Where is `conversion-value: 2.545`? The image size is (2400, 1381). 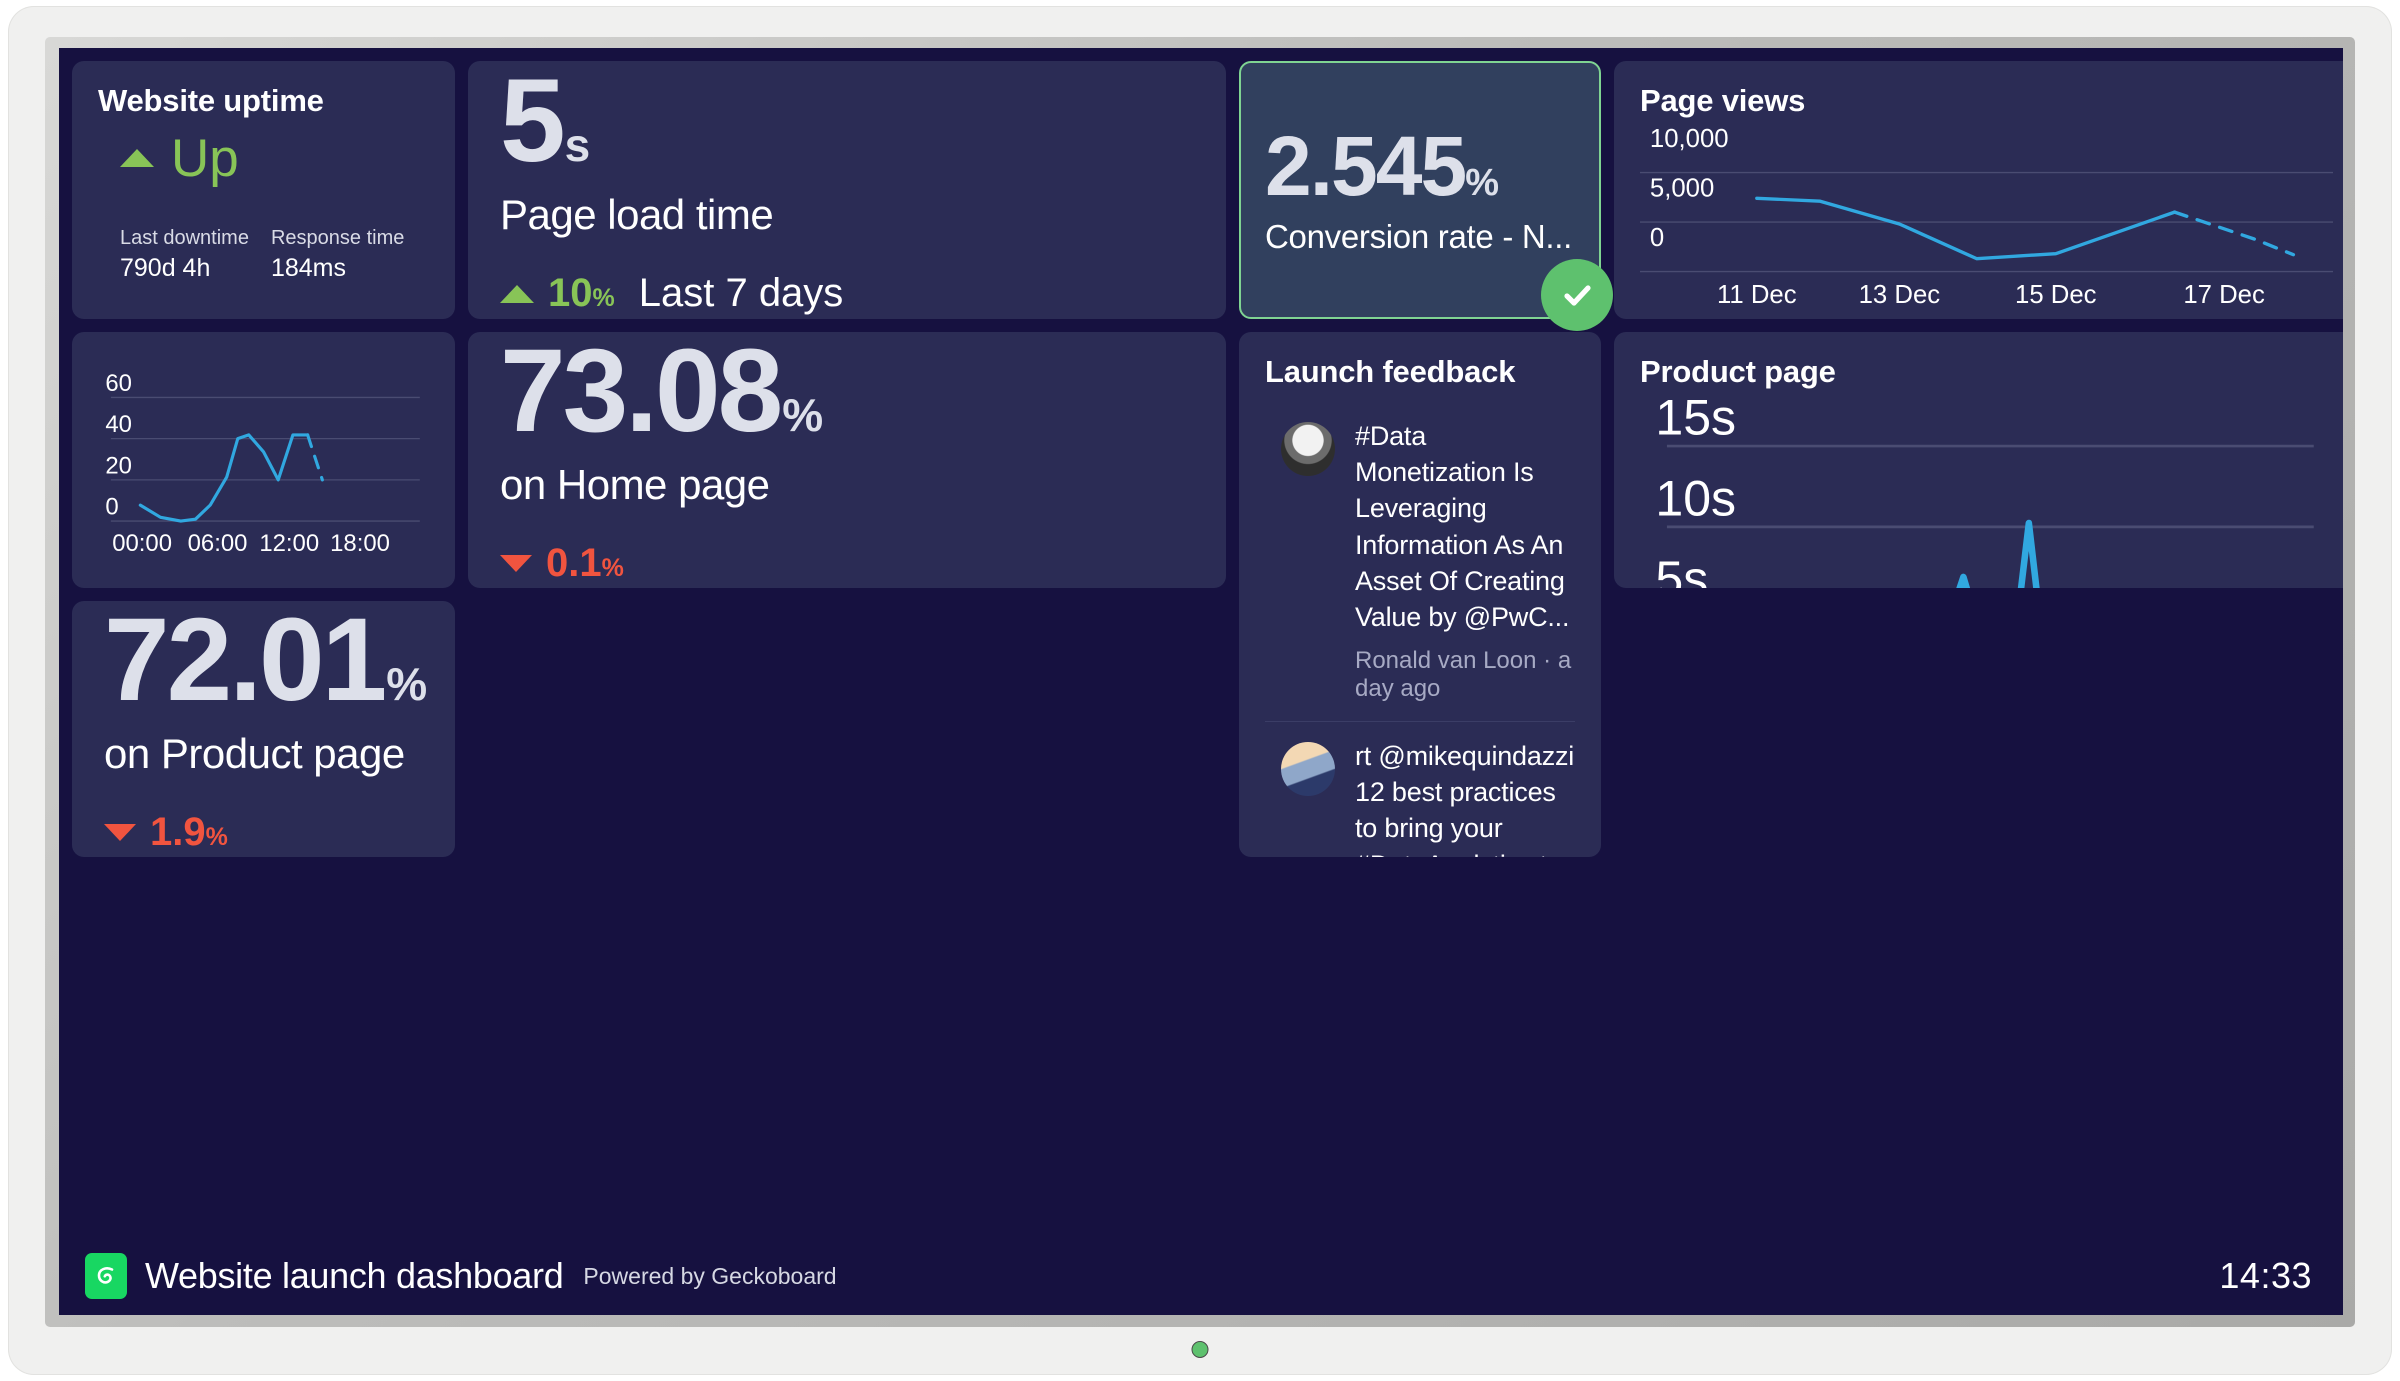
conversion-value: 2.545 is located at coordinates (1366, 166).